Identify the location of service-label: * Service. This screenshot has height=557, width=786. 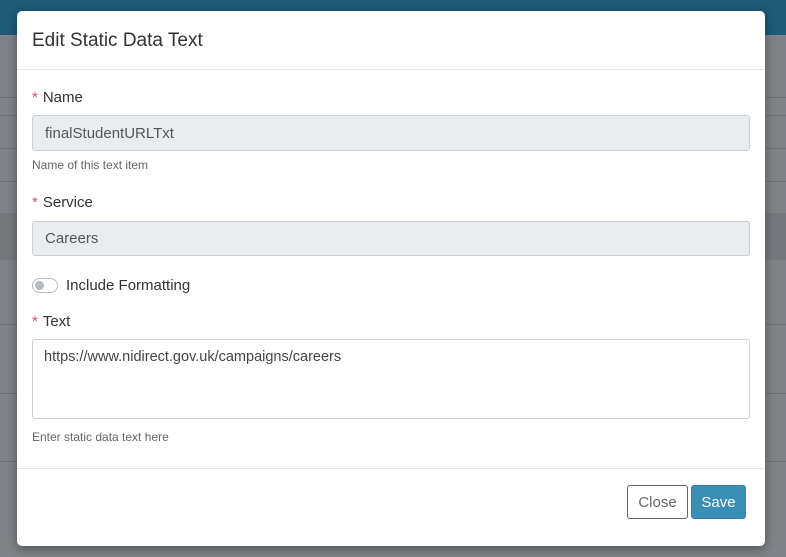
(391, 202).